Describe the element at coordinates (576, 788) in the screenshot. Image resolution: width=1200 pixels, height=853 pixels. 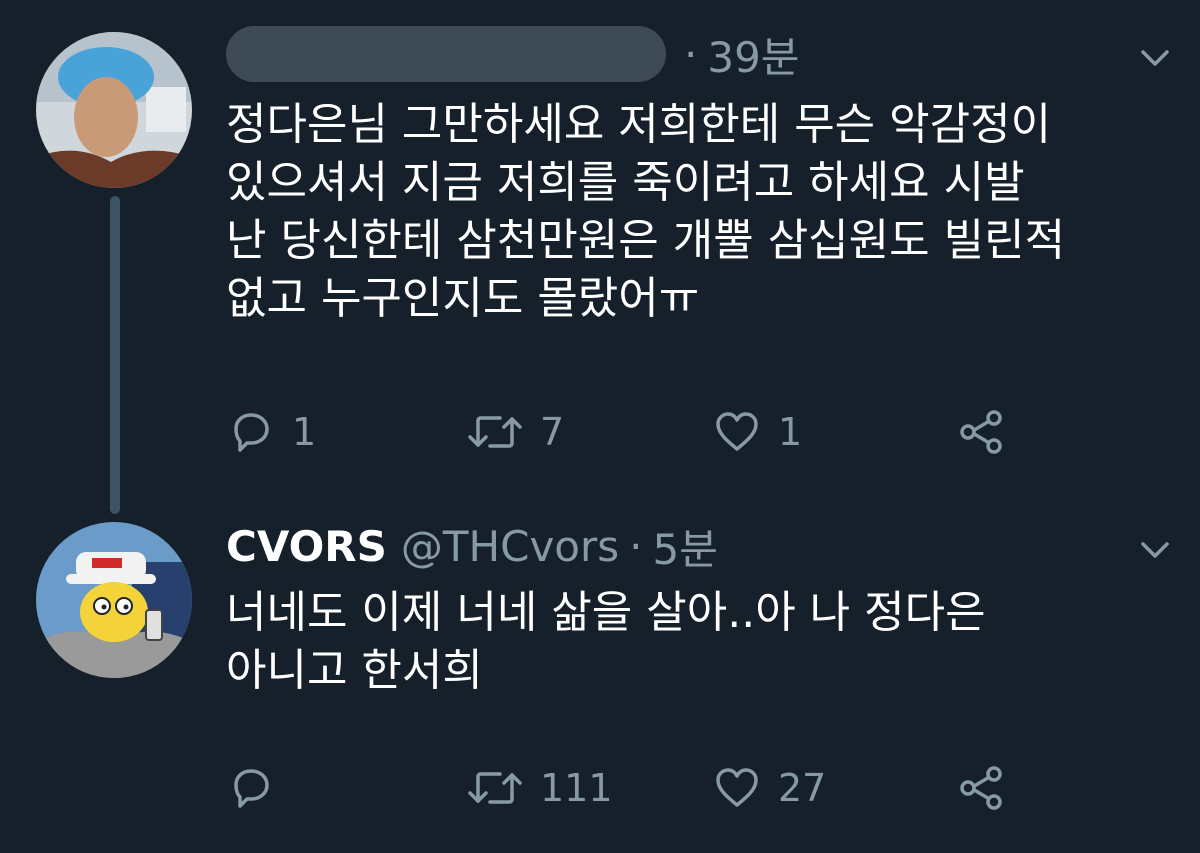
I see `retweet-count: 111` at that location.